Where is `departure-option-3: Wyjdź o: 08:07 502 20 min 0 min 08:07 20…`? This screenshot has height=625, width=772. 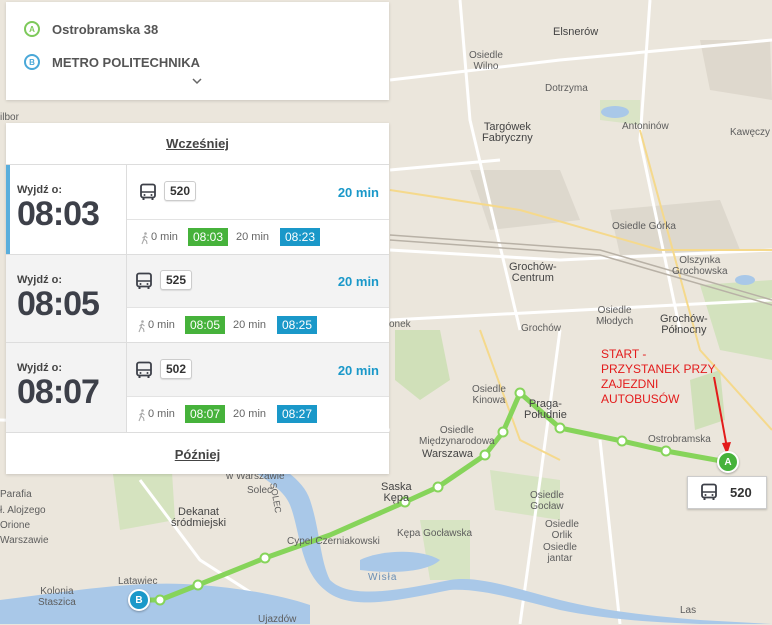 departure-option-3: Wyjdź o: 08:07 502 20 min 0 min 08:07 20… is located at coordinates (197, 387).